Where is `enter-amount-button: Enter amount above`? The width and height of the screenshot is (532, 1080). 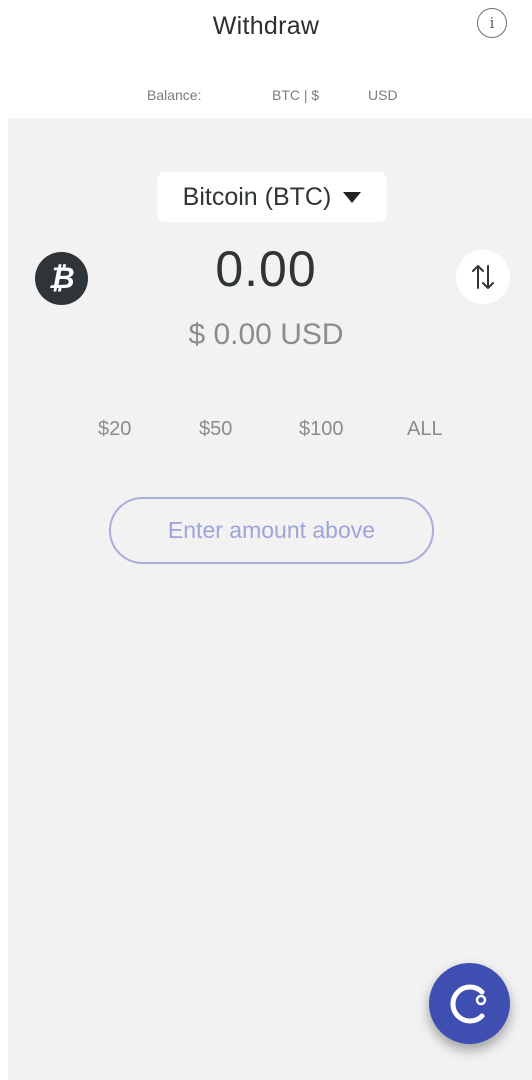 enter-amount-button: Enter amount above is located at coordinates (271, 530).